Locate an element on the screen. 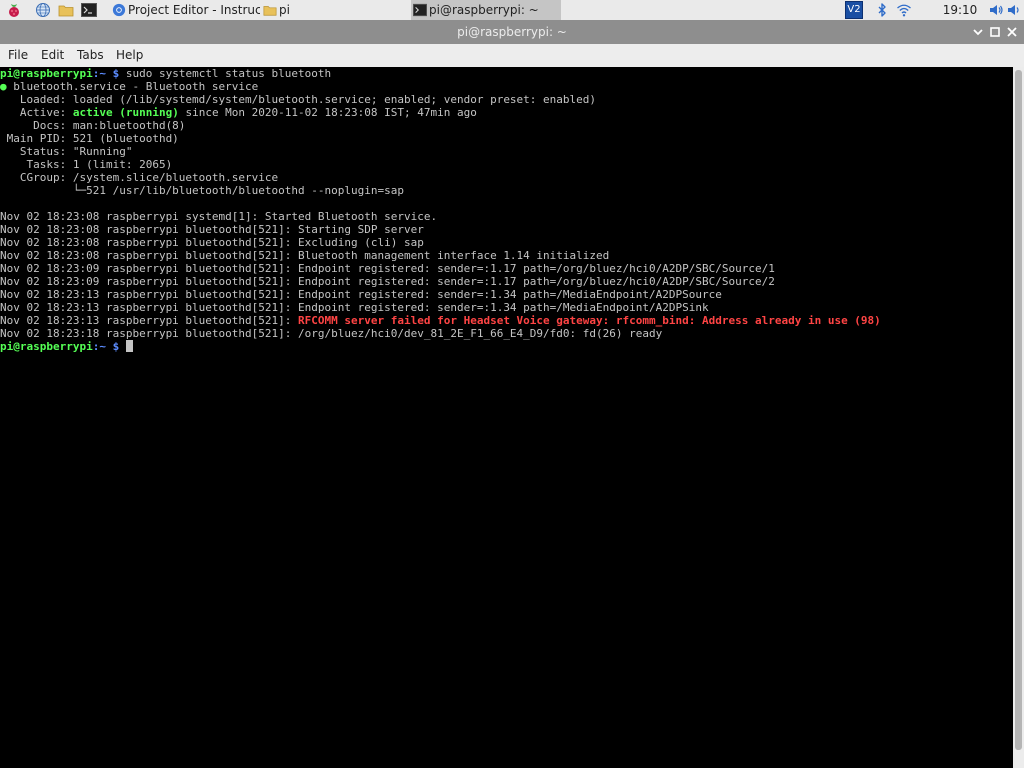 This screenshot has width=1024, height=768. maximize-icon is located at coordinates (995, 32).